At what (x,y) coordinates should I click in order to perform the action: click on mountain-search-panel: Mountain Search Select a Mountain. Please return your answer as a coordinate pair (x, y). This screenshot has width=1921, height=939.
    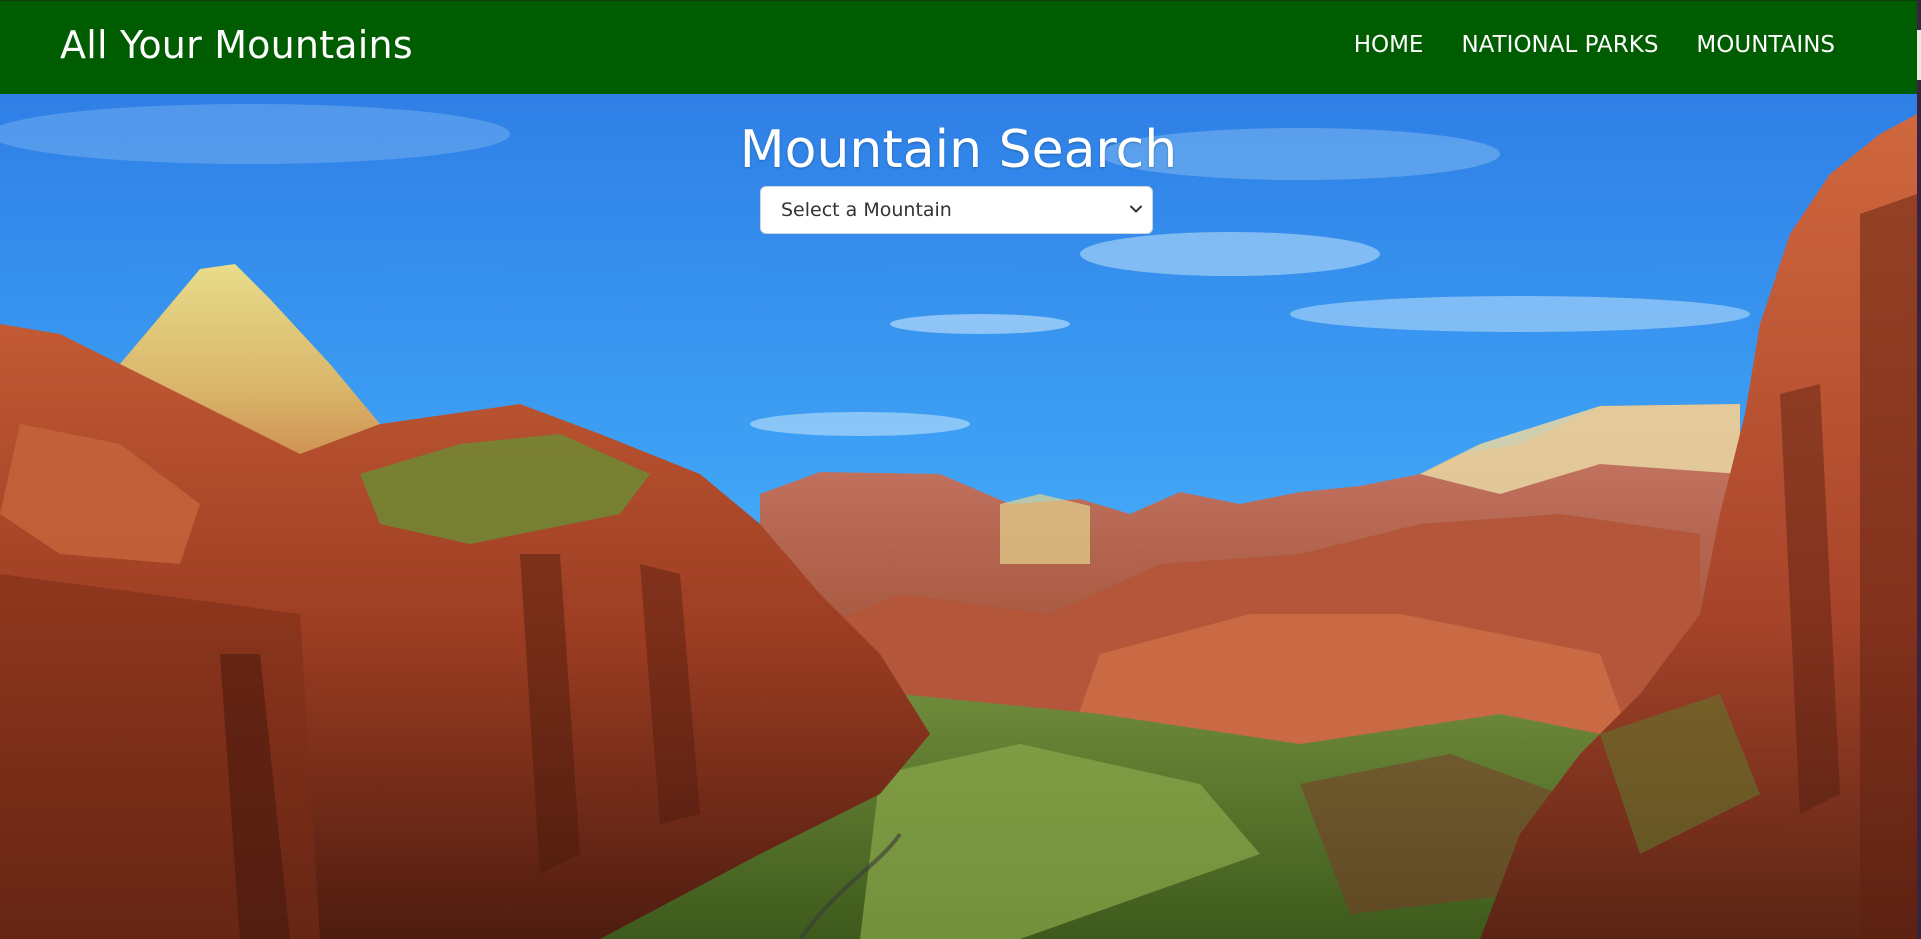
    Looking at the image, I should click on (958, 164).